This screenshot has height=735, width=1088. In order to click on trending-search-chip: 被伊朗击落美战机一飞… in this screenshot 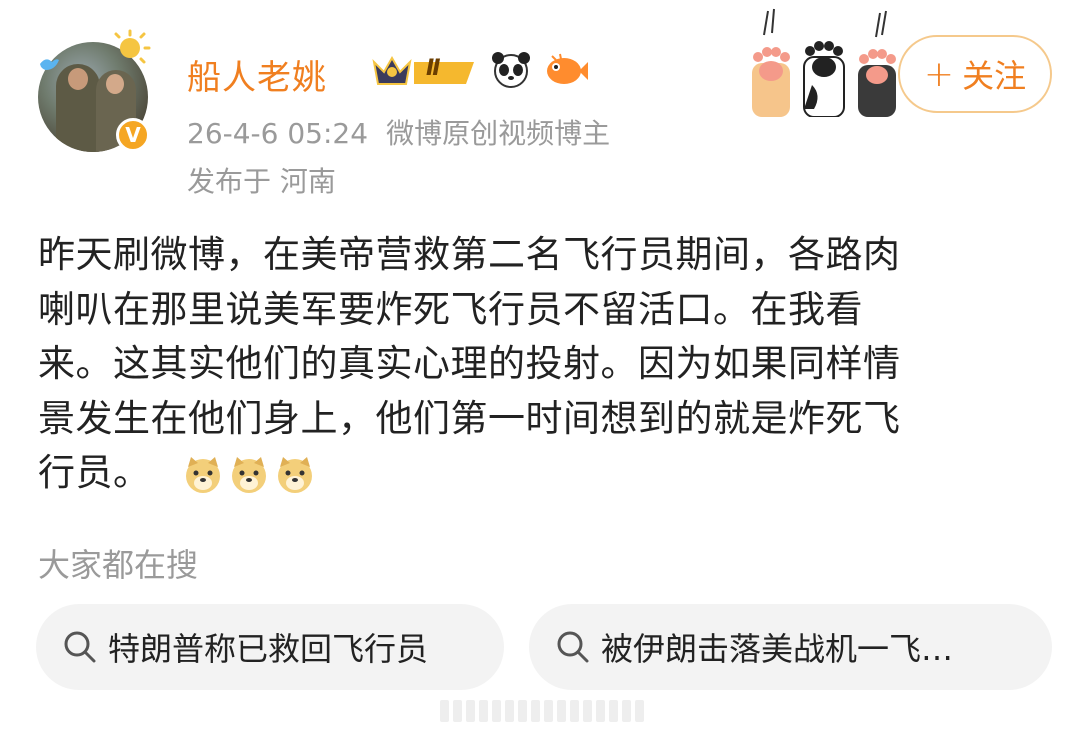, I will do `click(790, 647)`.